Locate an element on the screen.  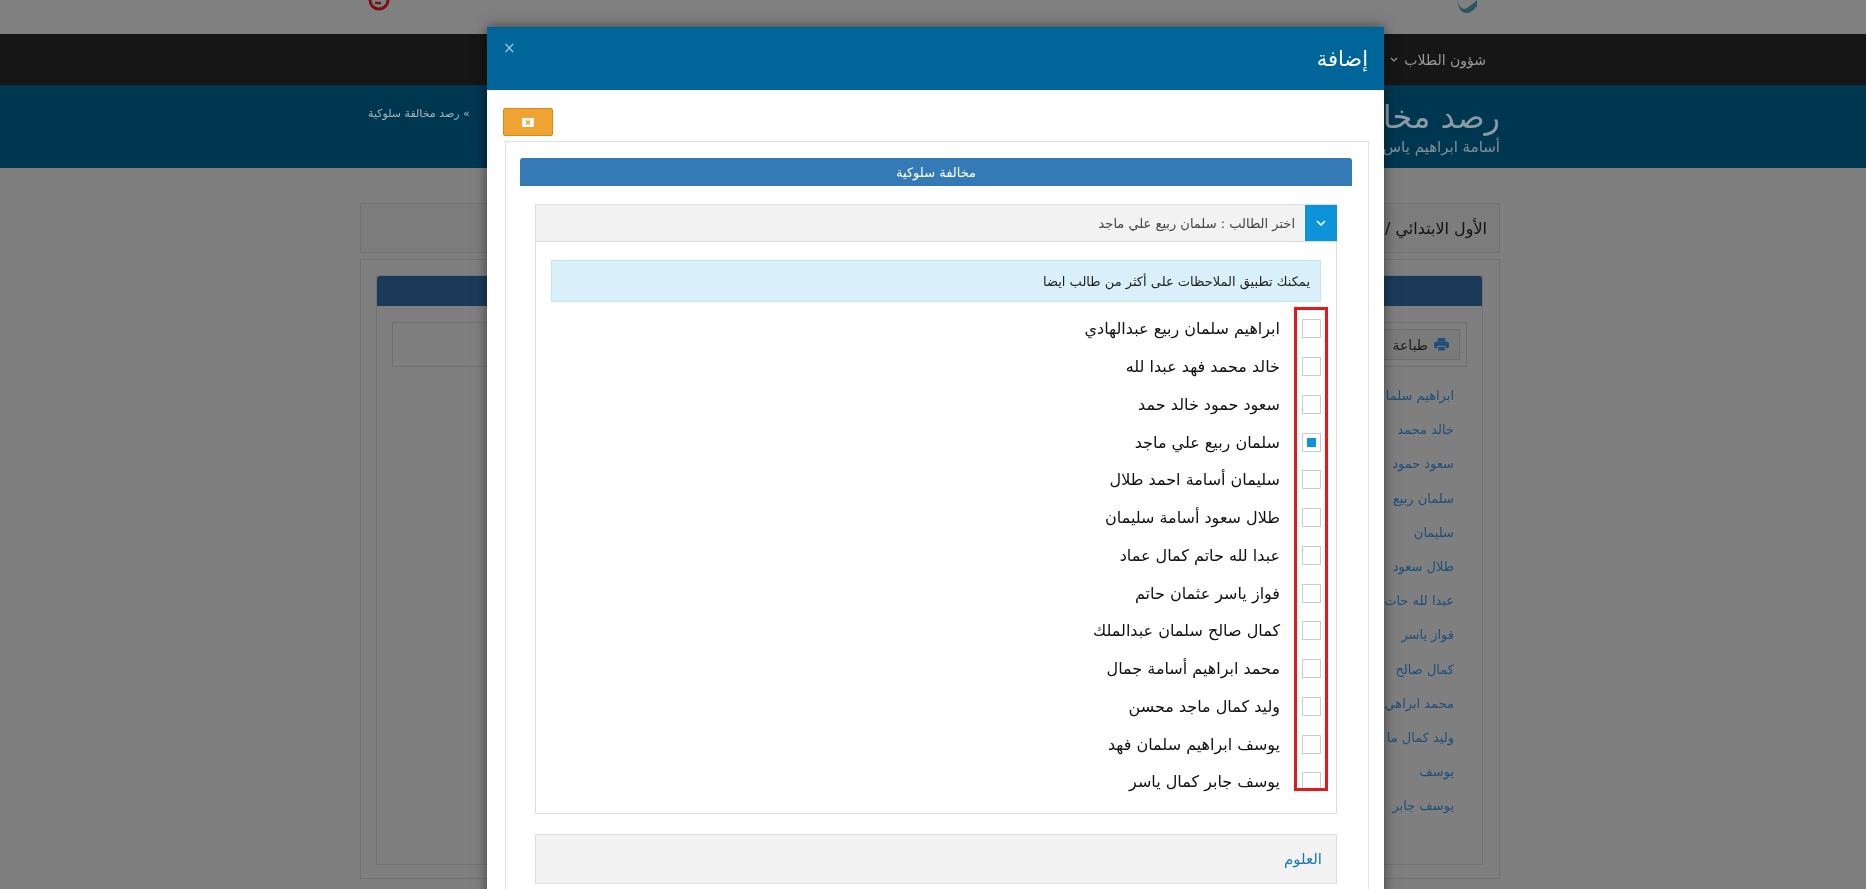
page-subtitle: أسامة ابراهيم ياس is located at coordinates (1441, 147).